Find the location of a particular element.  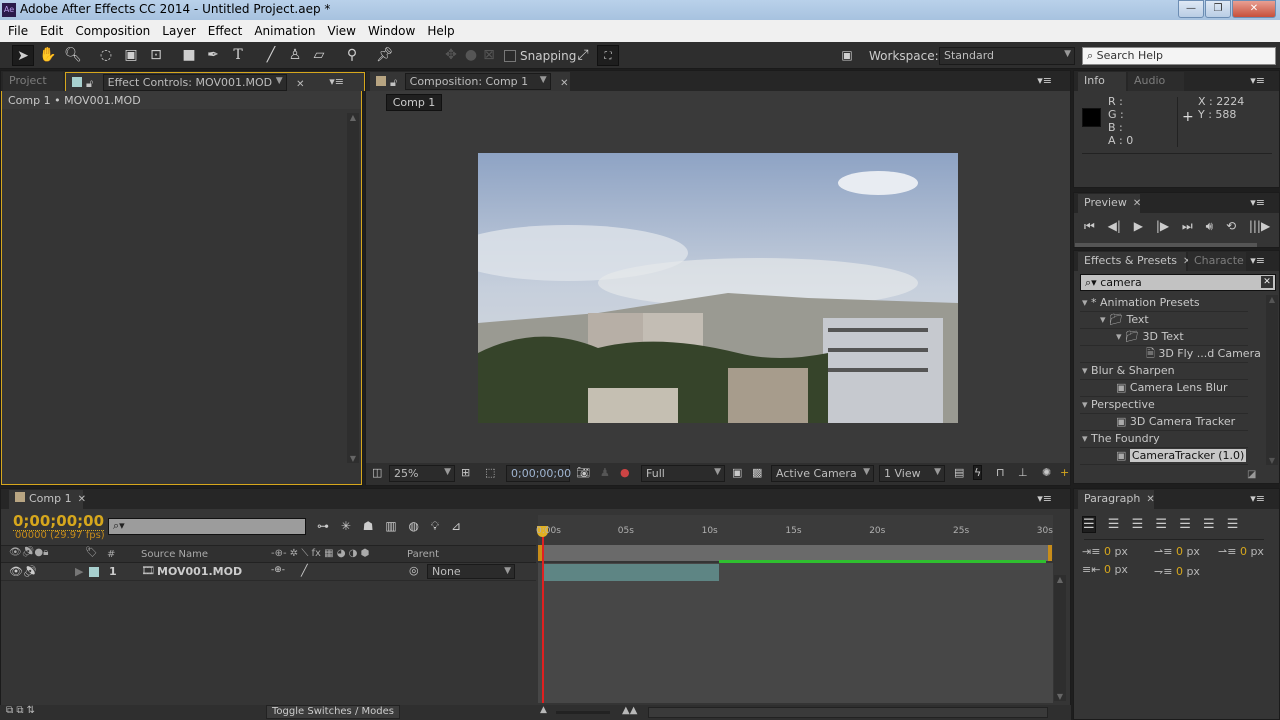

channels-icon: ● is located at coordinates (625, 472).